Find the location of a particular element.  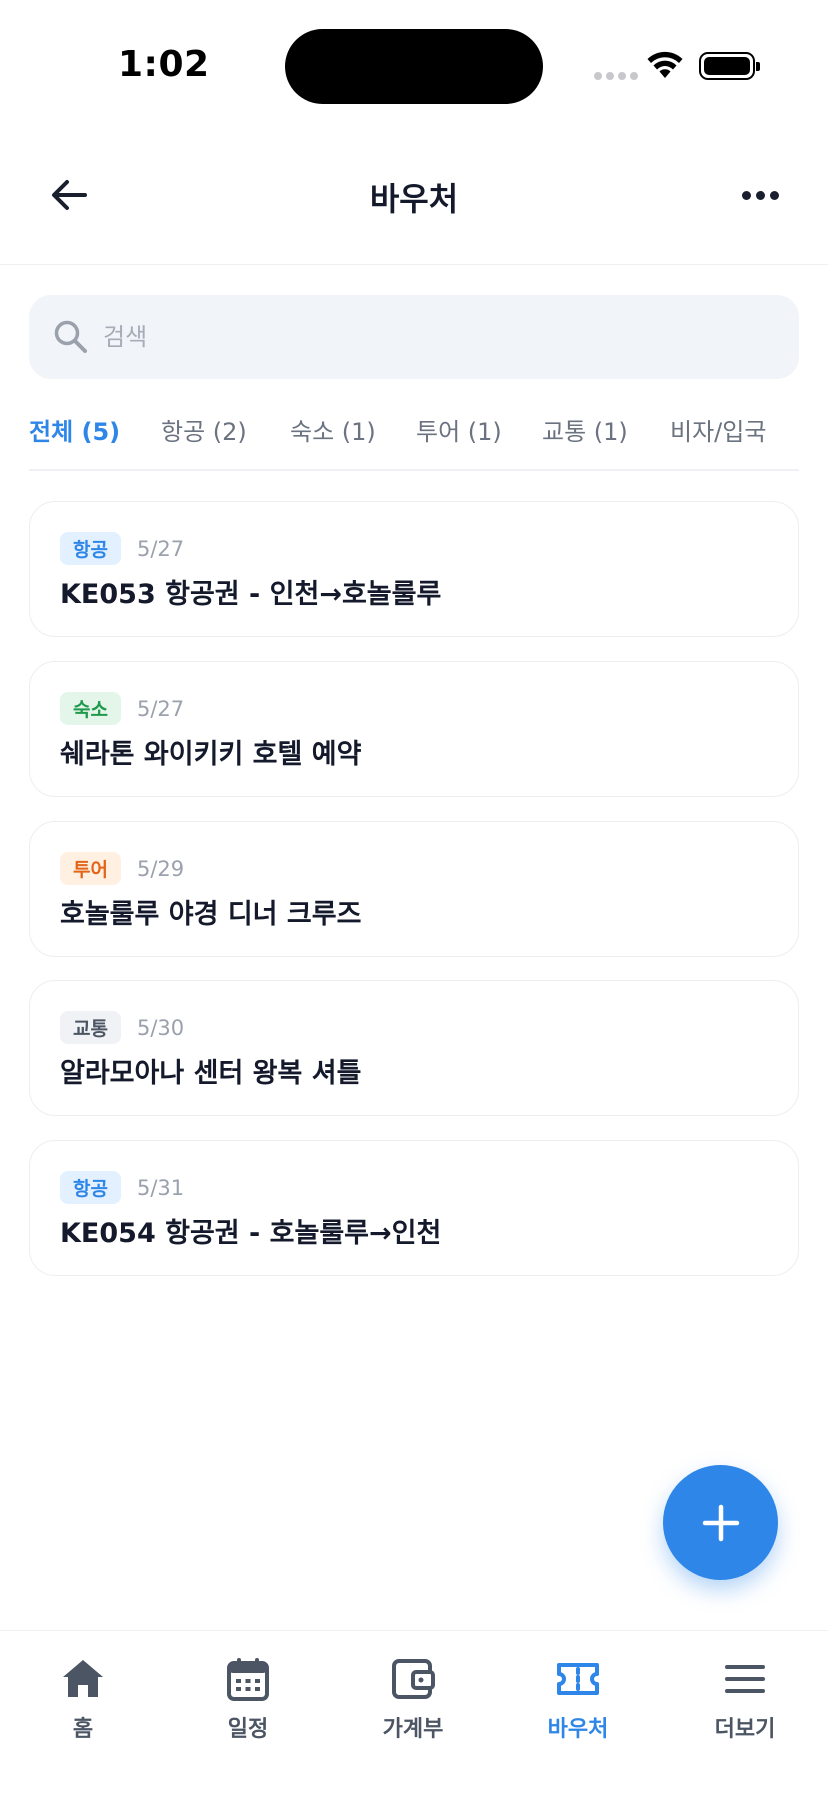

search-box is located at coordinates (414, 337).